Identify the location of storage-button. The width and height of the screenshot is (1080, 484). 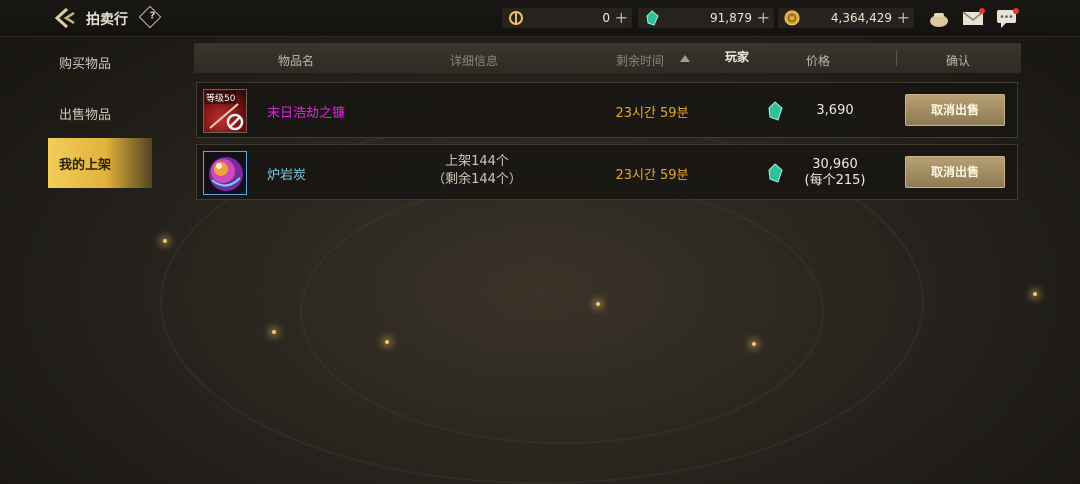
(939, 18).